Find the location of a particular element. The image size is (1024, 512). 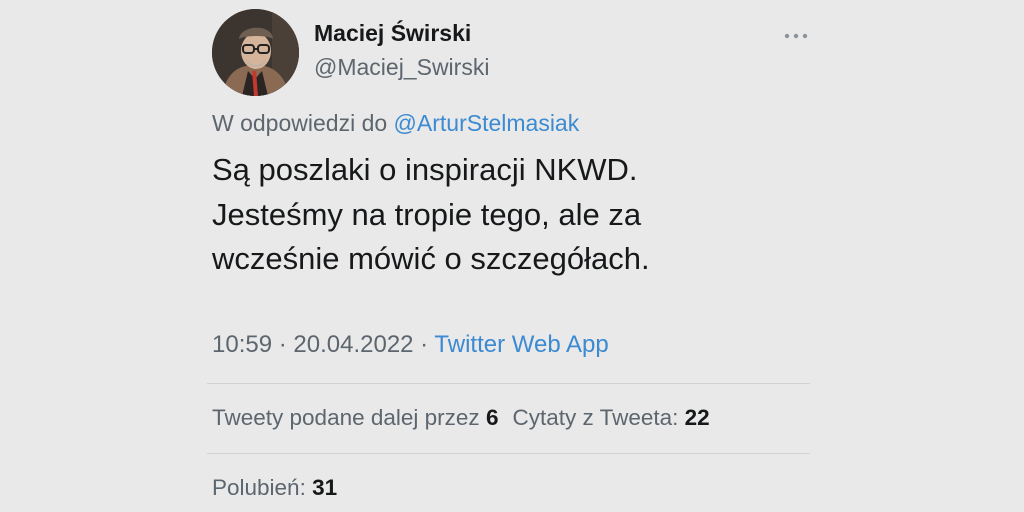

quotes-stat: Cytaty z Tweeta: 22 is located at coordinates (610, 417).